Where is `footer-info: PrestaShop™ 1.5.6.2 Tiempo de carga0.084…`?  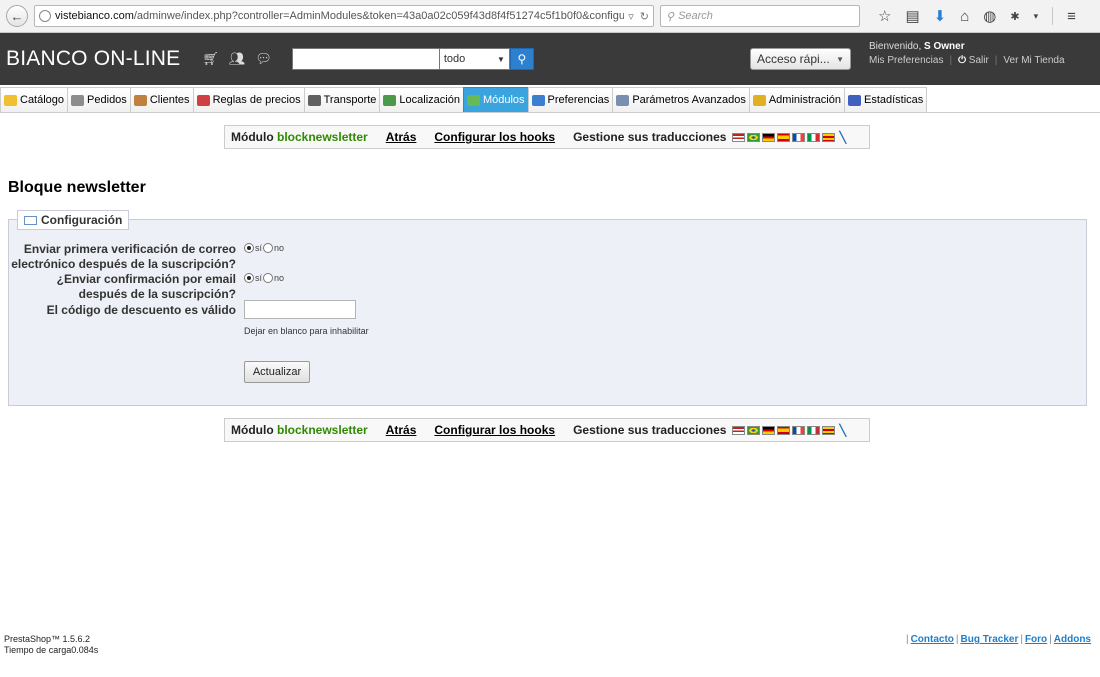 footer-info: PrestaShop™ 1.5.6.2 Tiempo de carga0.084… is located at coordinates (51, 645).